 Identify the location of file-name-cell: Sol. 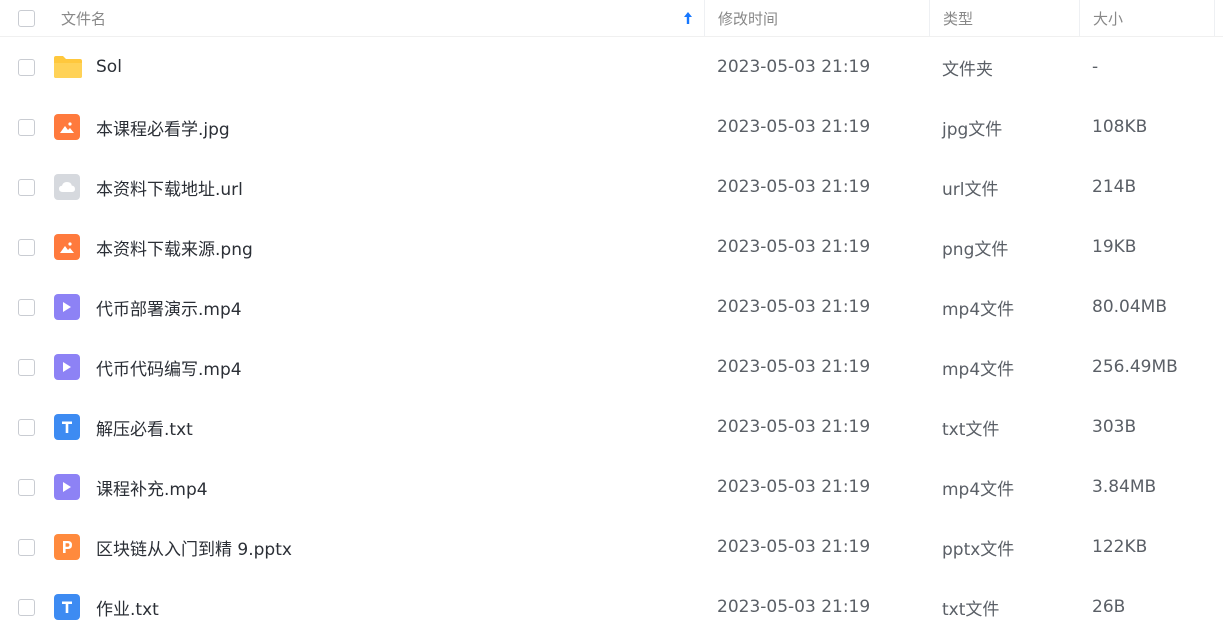
(379, 67).